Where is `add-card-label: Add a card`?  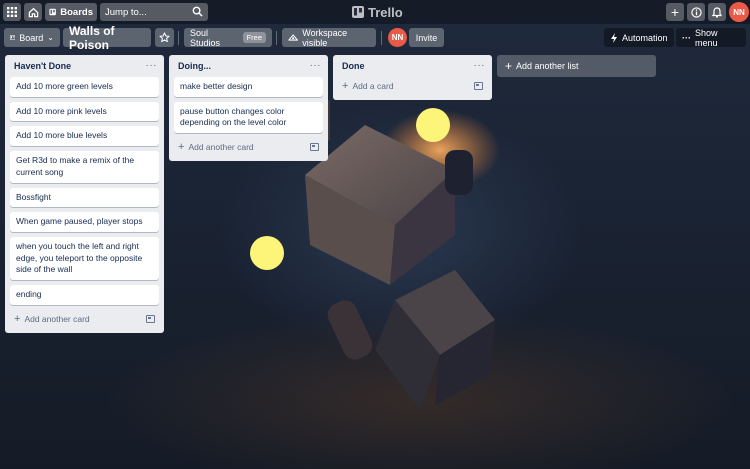
add-card-label: Add a card is located at coordinates (373, 86).